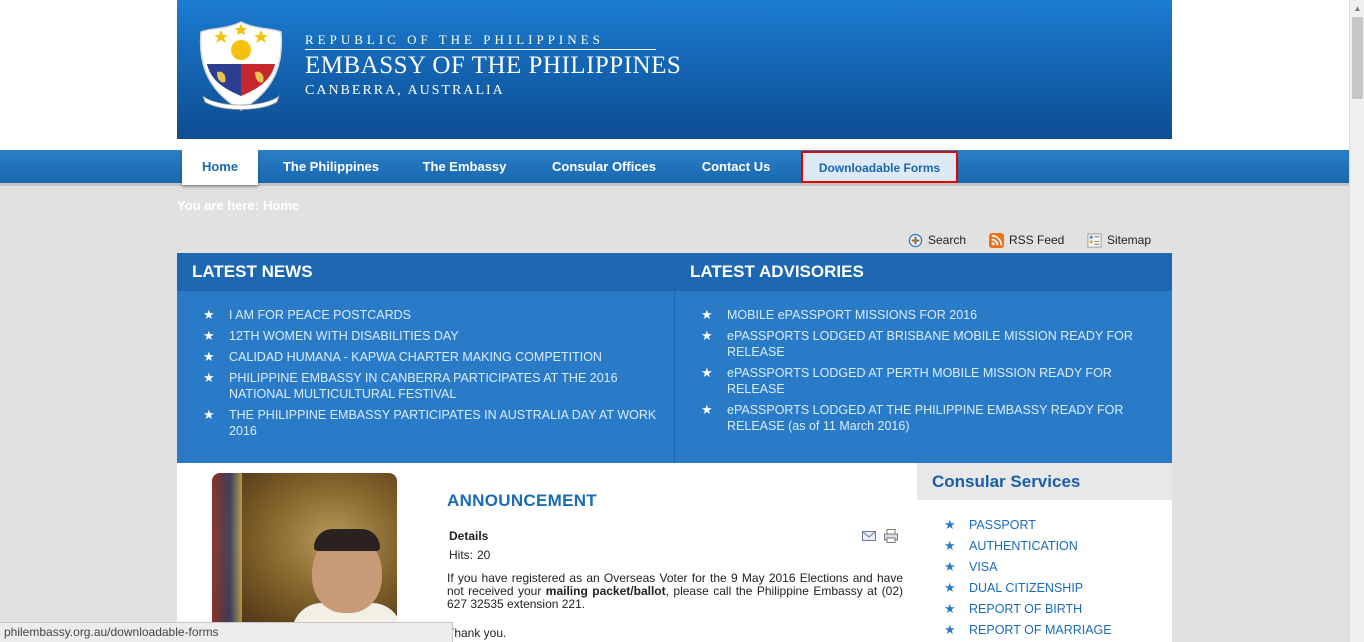 This screenshot has height=642, width=1364. I want to click on banner-divider, so click(480, 49).